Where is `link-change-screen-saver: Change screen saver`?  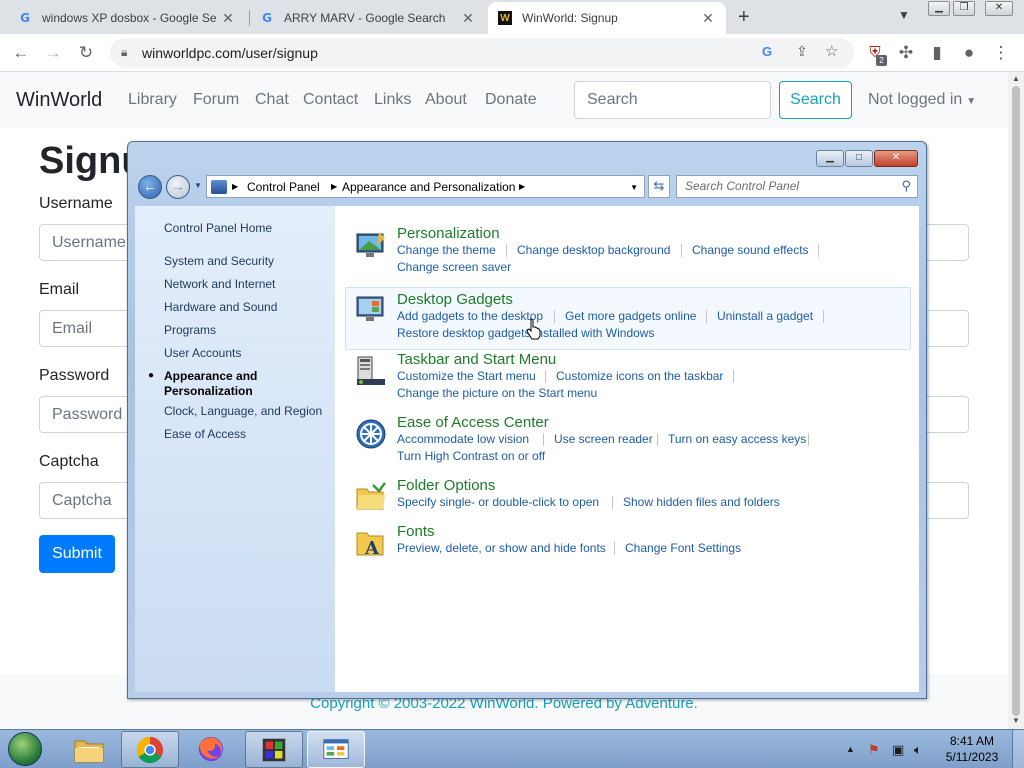
link-change-screen-saver: Change screen saver is located at coordinates (454, 267).